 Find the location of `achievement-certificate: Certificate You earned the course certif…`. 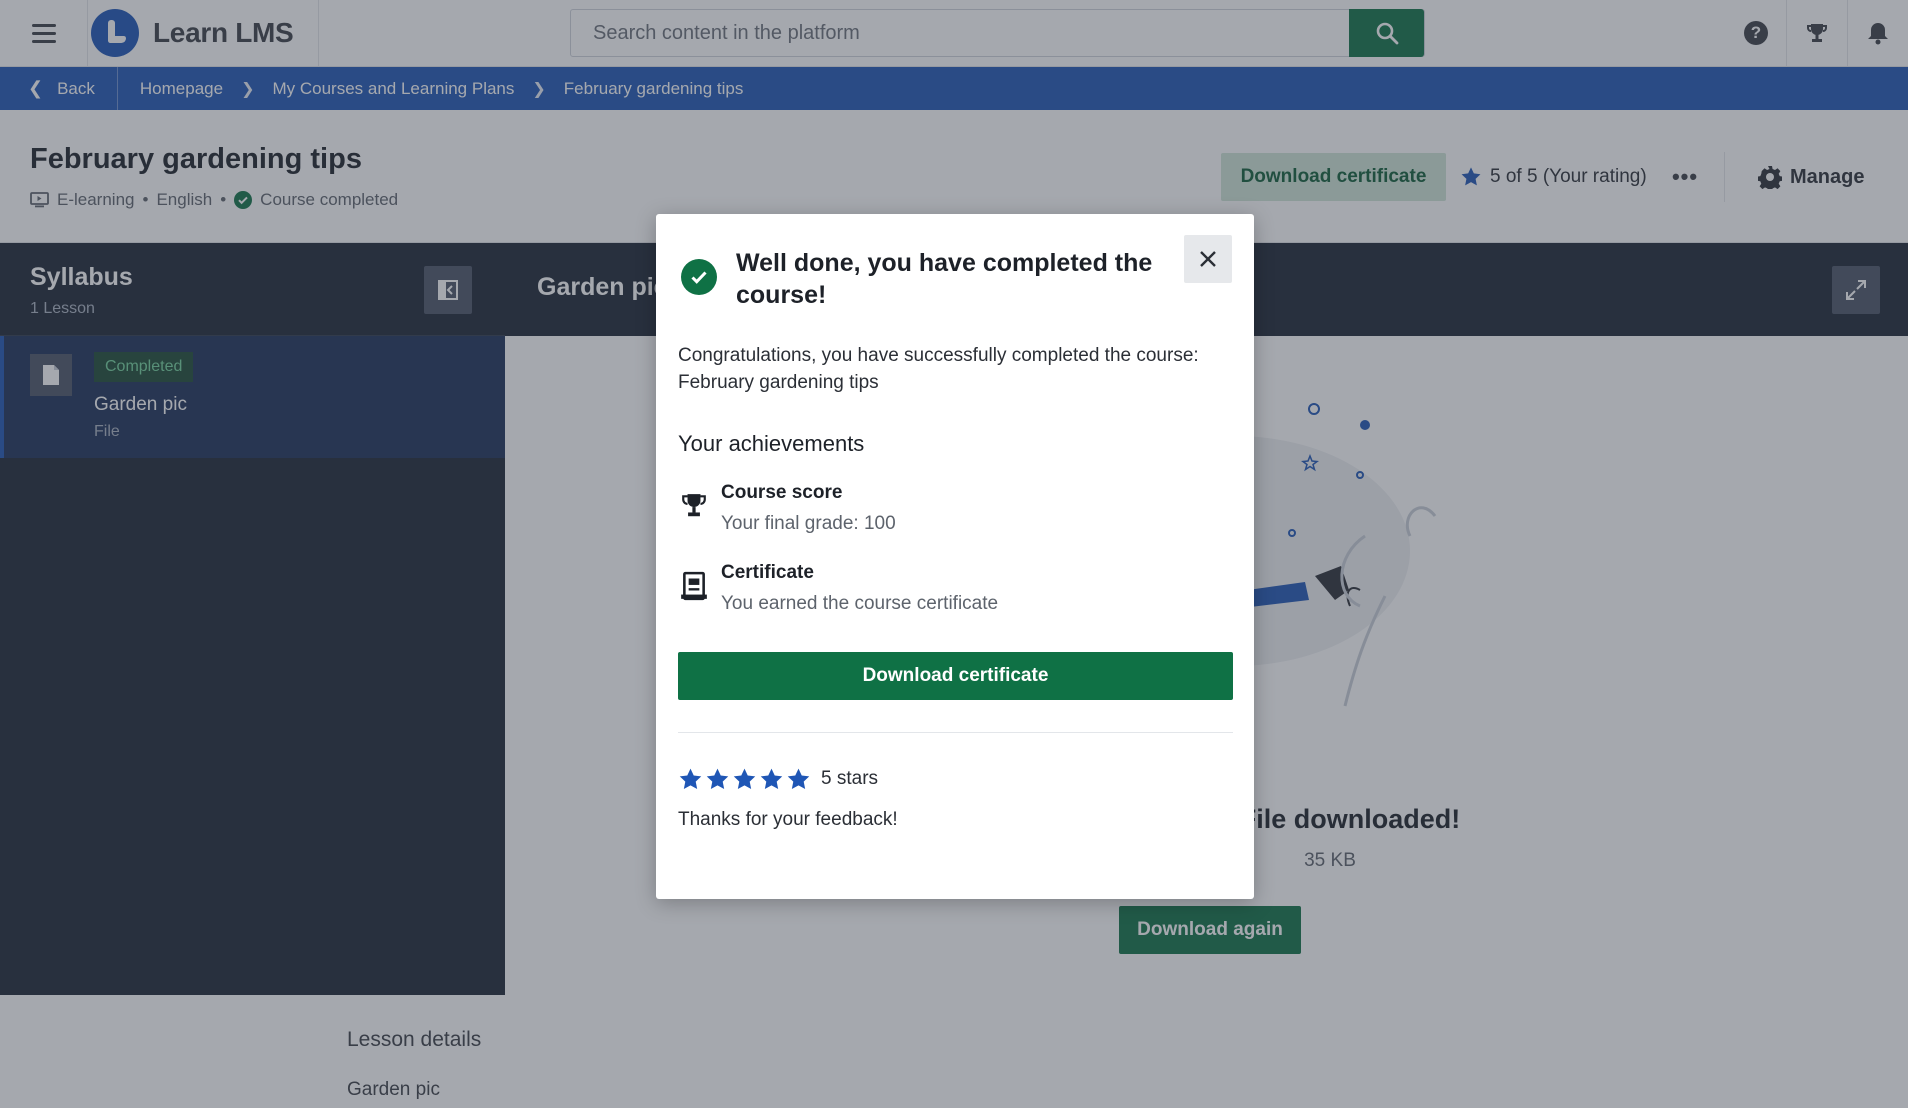

achievement-certificate: Certificate You earned the course certif… is located at coordinates (948, 592).